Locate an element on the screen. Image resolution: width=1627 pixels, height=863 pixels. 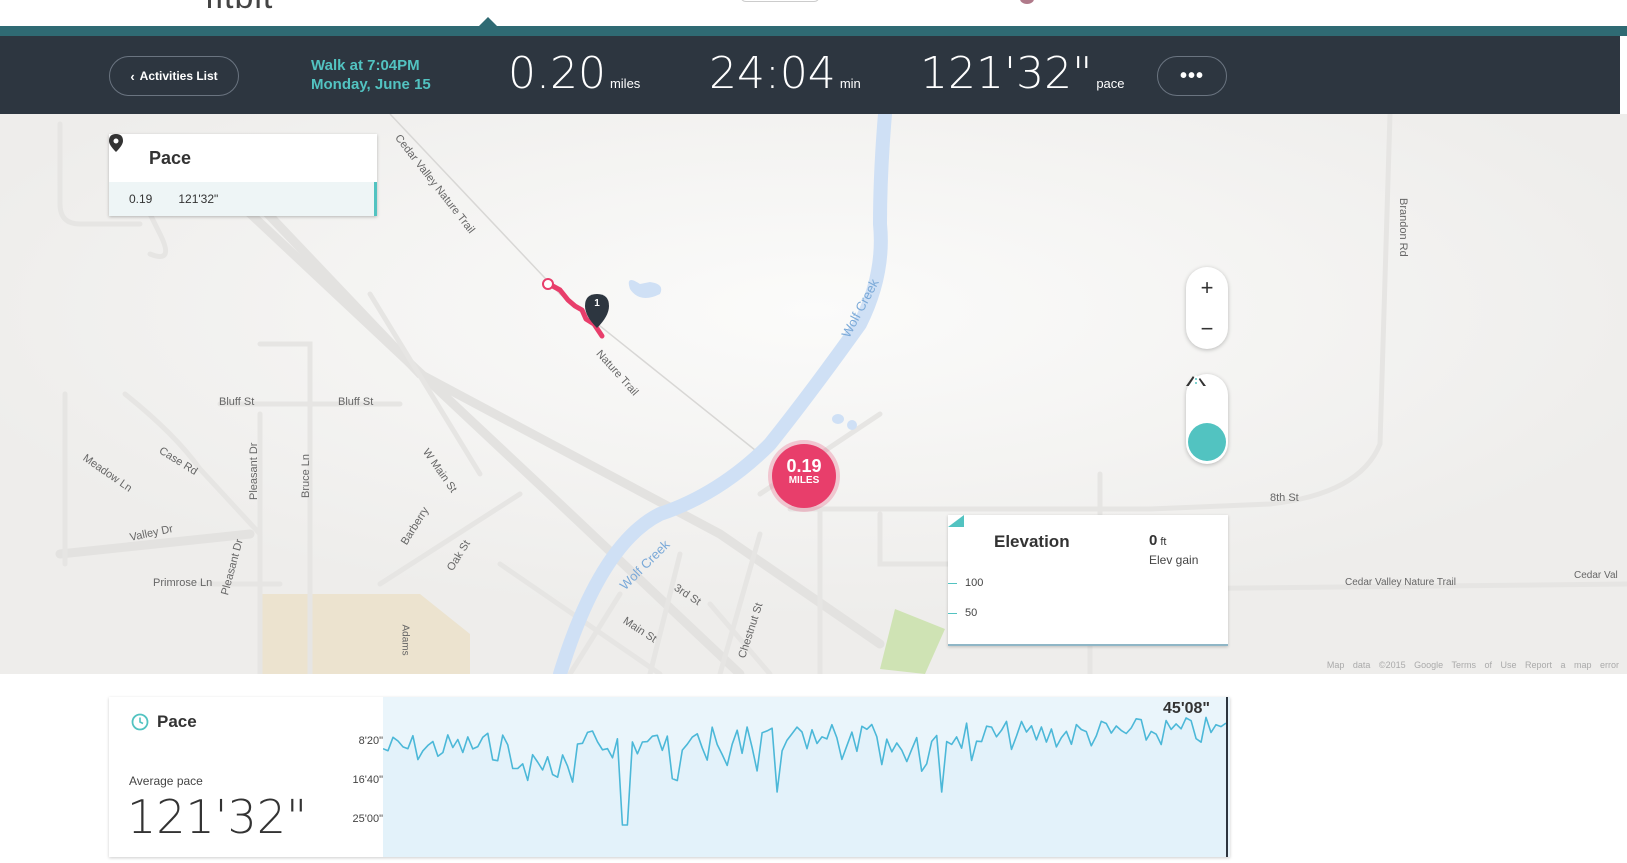
top-nav-pill is located at coordinates (780, 1).